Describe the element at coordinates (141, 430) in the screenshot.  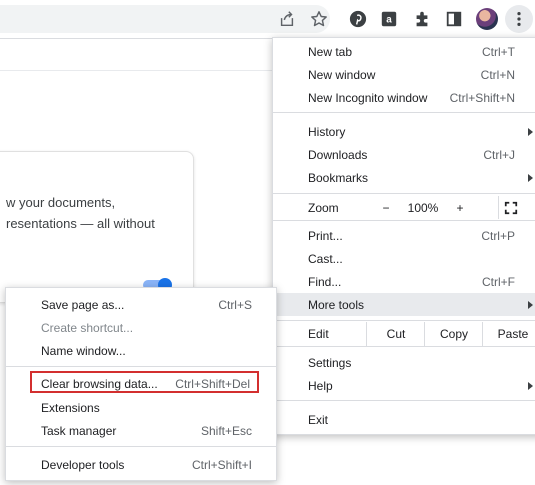
I see `menu-item-task-manager: Task manager Shift+Esc` at that location.